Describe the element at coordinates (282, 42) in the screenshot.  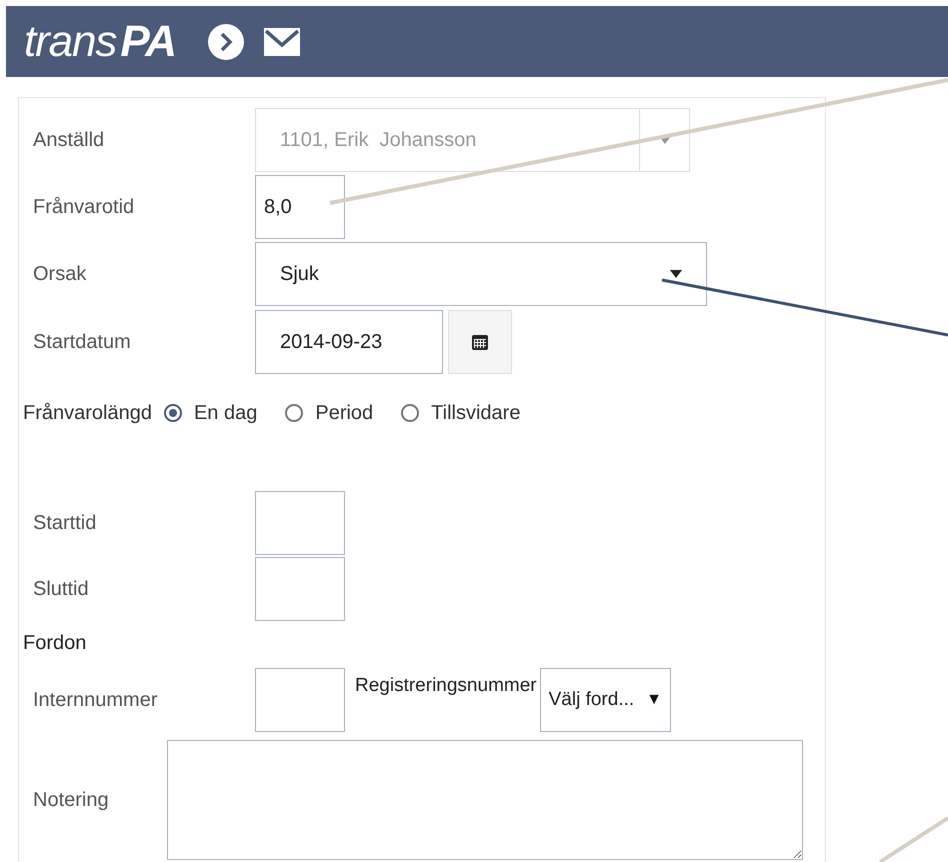
I see `mail-icon` at that location.